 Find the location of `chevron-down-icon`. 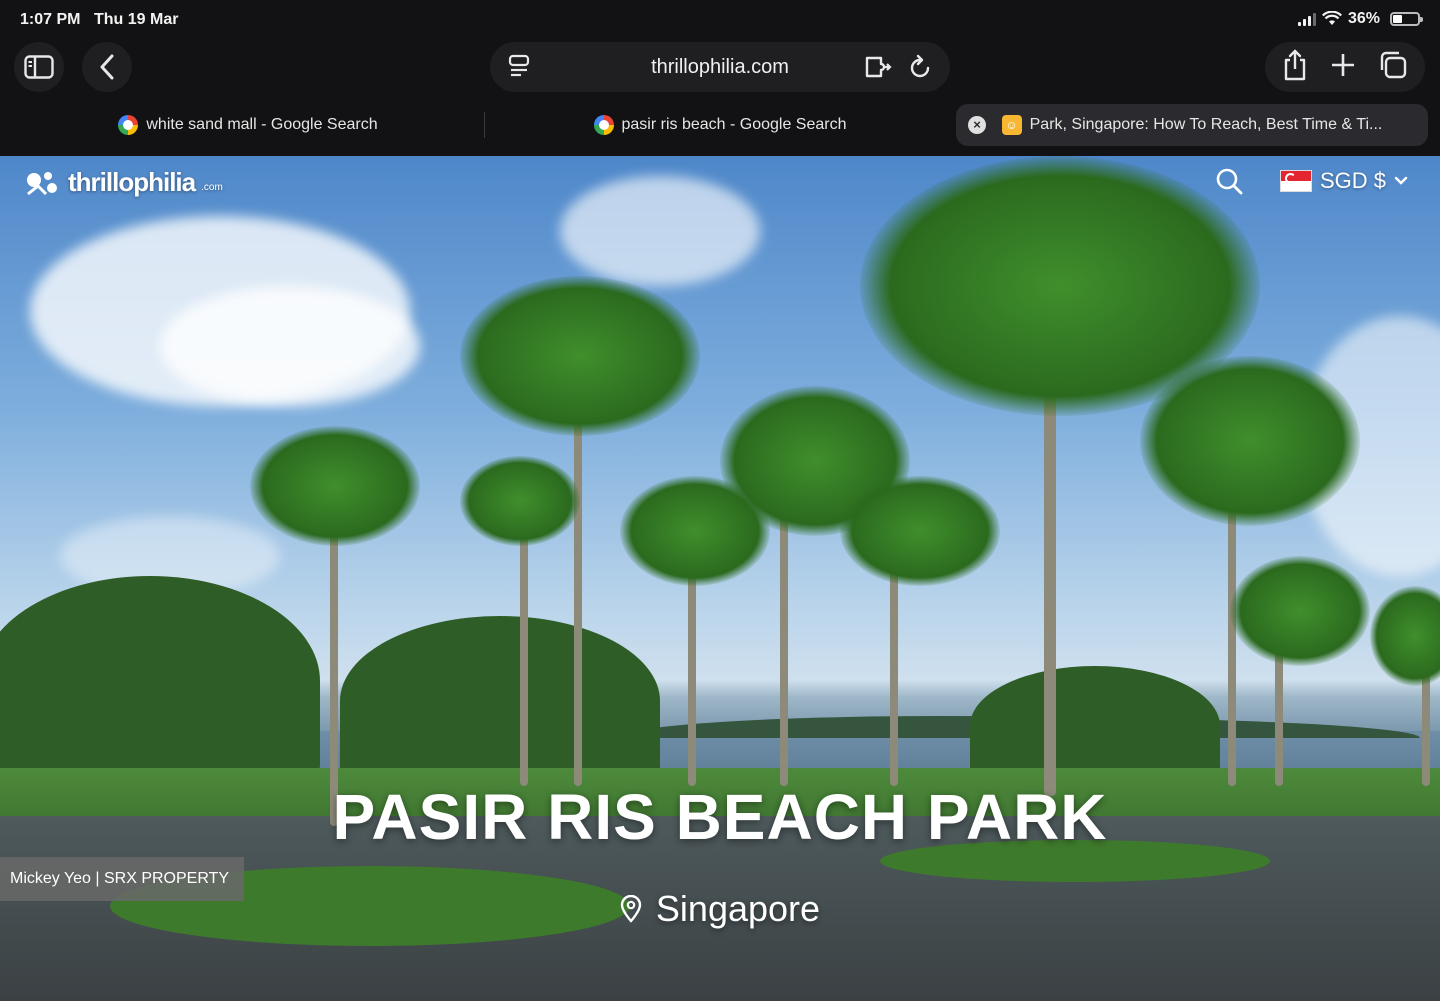

chevron-down-icon is located at coordinates (1401, 180).